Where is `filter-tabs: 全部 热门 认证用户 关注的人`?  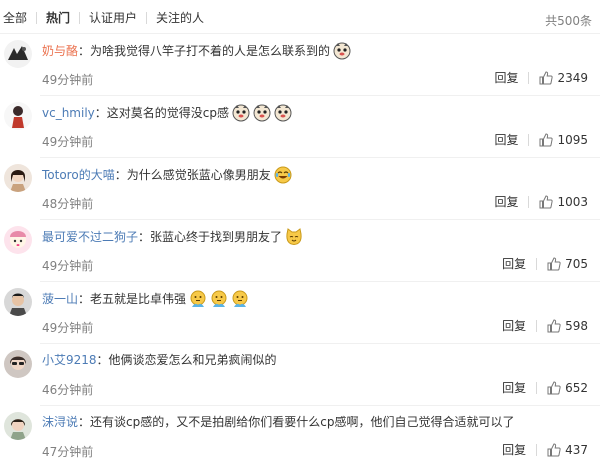 filter-tabs: 全部 热门 认证用户 关注的人 is located at coordinates (103, 18).